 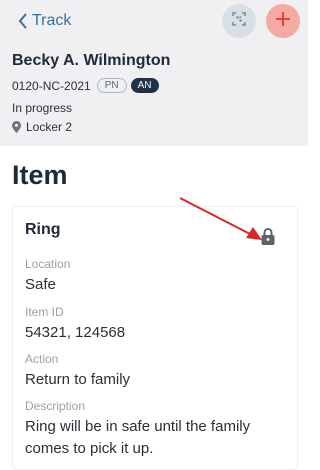 I want to click on map-pin-icon, so click(x=16, y=127).